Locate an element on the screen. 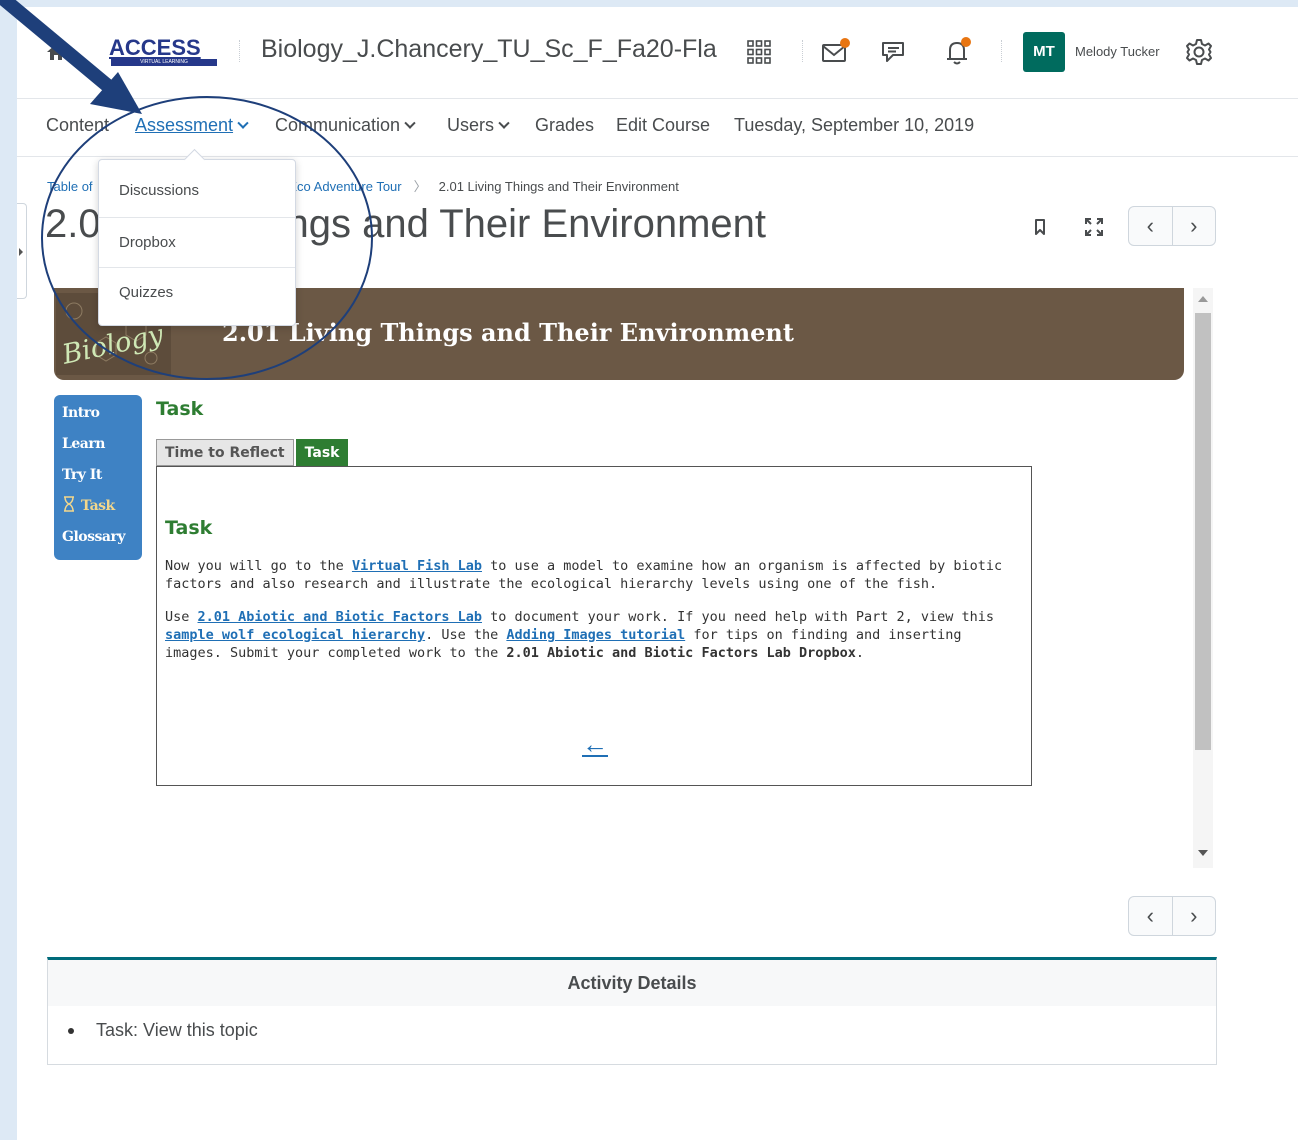 Image resolution: width=1298 pixels, height=1140 pixels. nav-label: Edit Course is located at coordinates (663, 125).